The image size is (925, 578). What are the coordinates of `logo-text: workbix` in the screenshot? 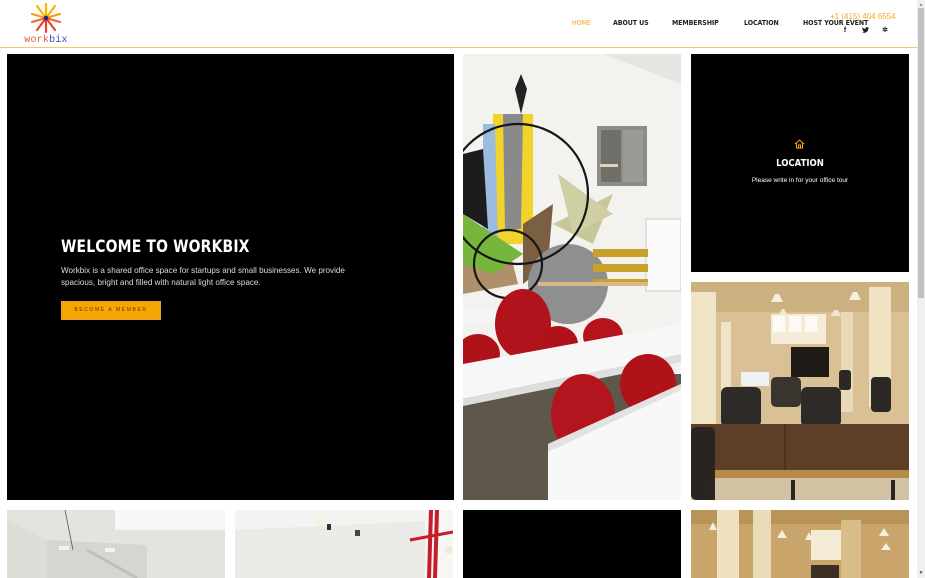 It's located at (46, 40).